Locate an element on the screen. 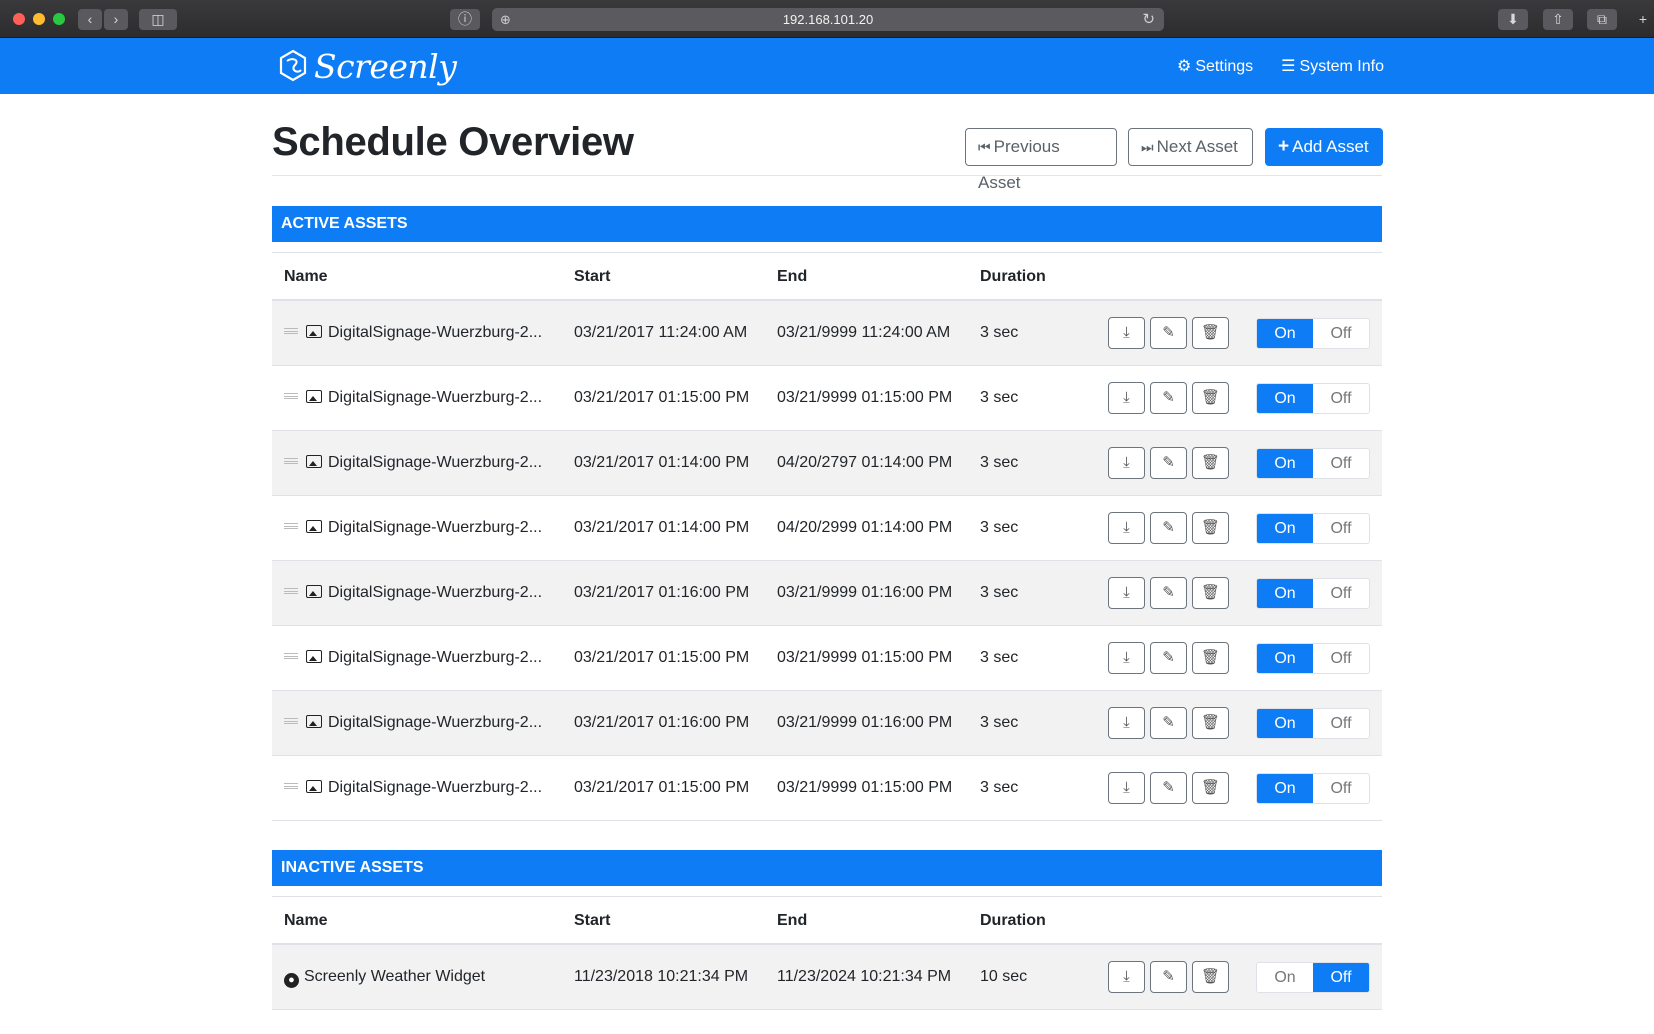 The image size is (1654, 1034). brand-logo: Screenly is located at coordinates (367, 66).